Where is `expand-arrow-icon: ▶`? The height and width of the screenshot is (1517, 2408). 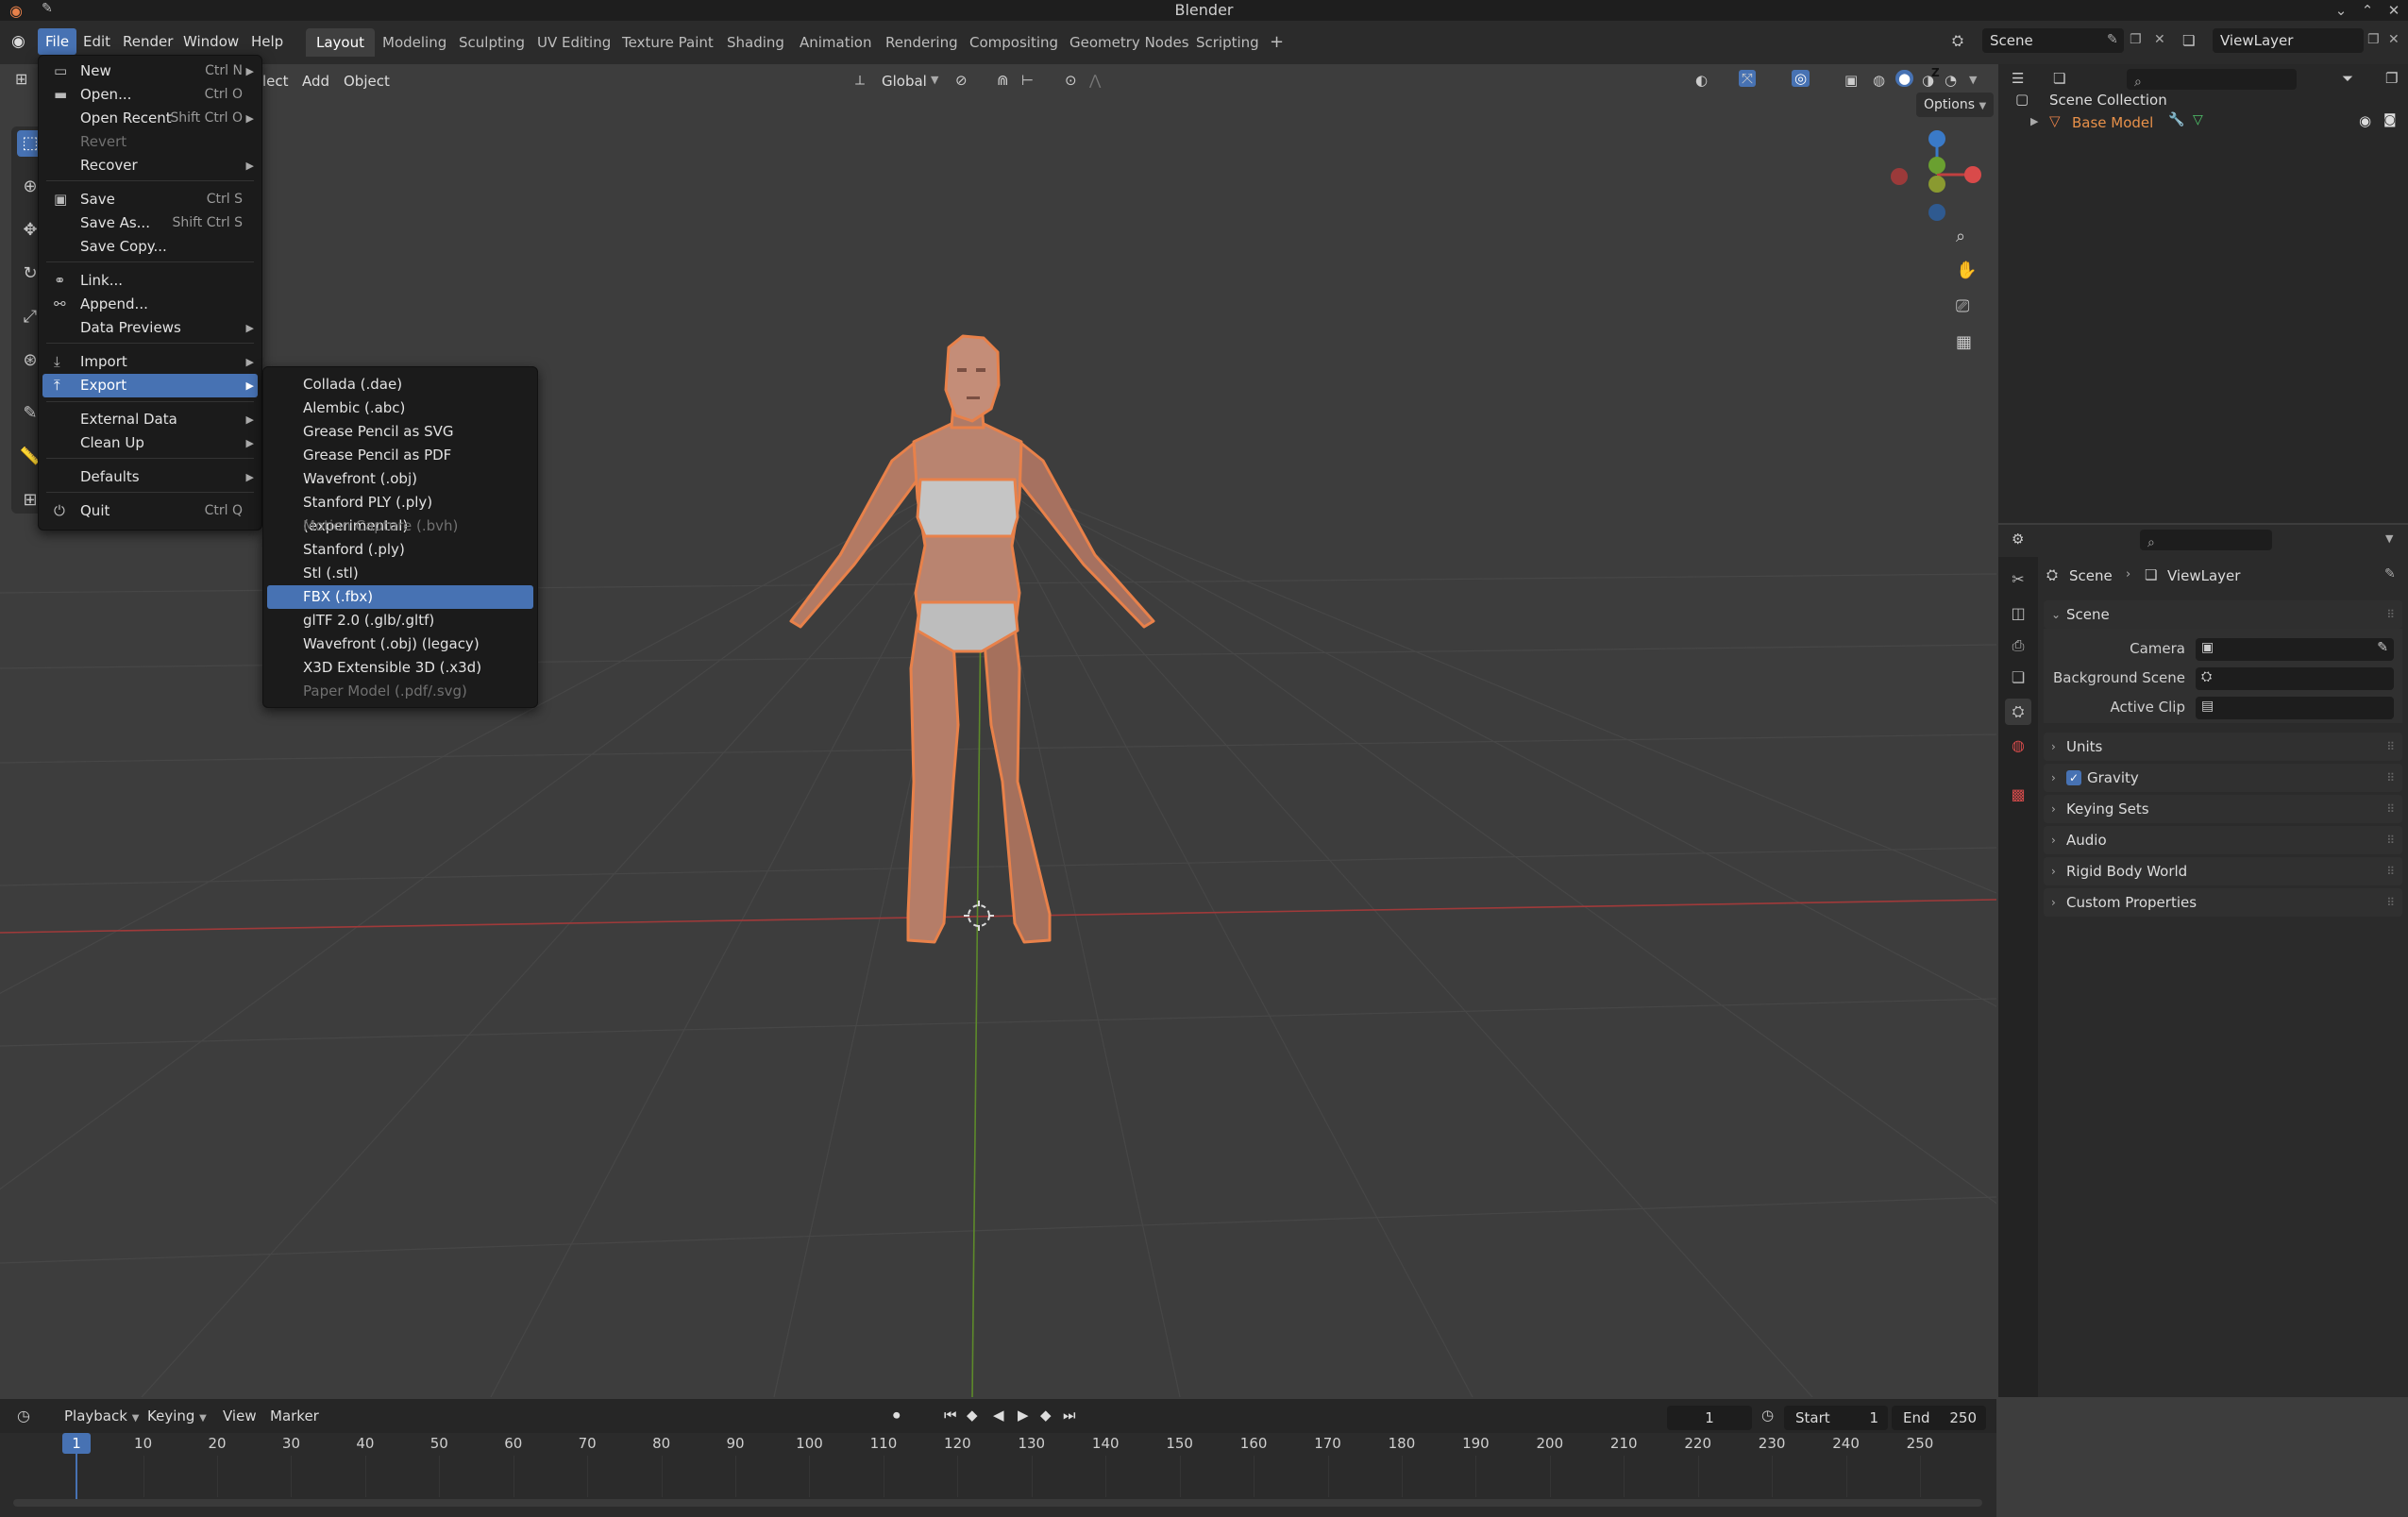
expand-arrow-icon: ▶ is located at coordinates (2034, 121).